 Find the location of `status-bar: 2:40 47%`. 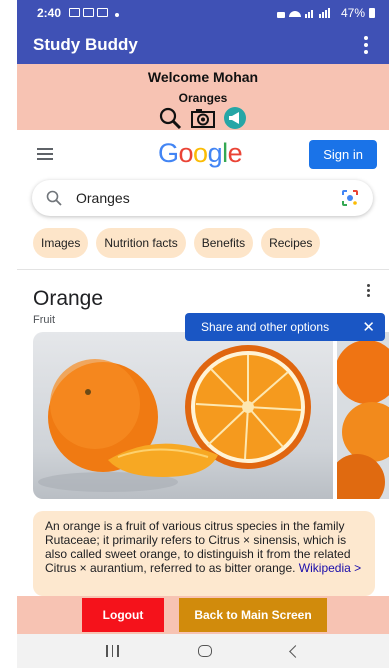

status-bar: 2:40 47% is located at coordinates (203, 13).